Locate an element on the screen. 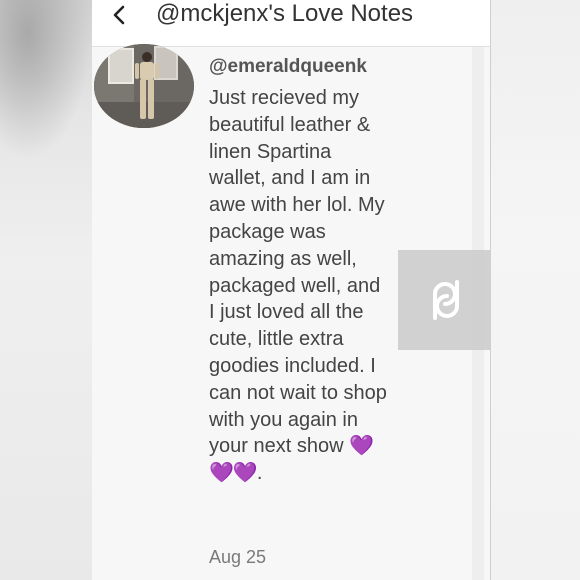  note-end-punctuation: . is located at coordinates (259, 473).